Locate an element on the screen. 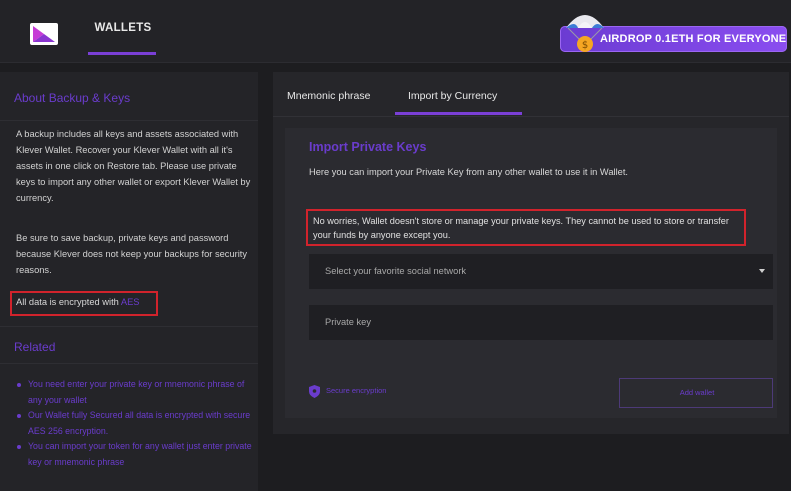  card-title: Import Private Keys is located at coordinates (368, 147).